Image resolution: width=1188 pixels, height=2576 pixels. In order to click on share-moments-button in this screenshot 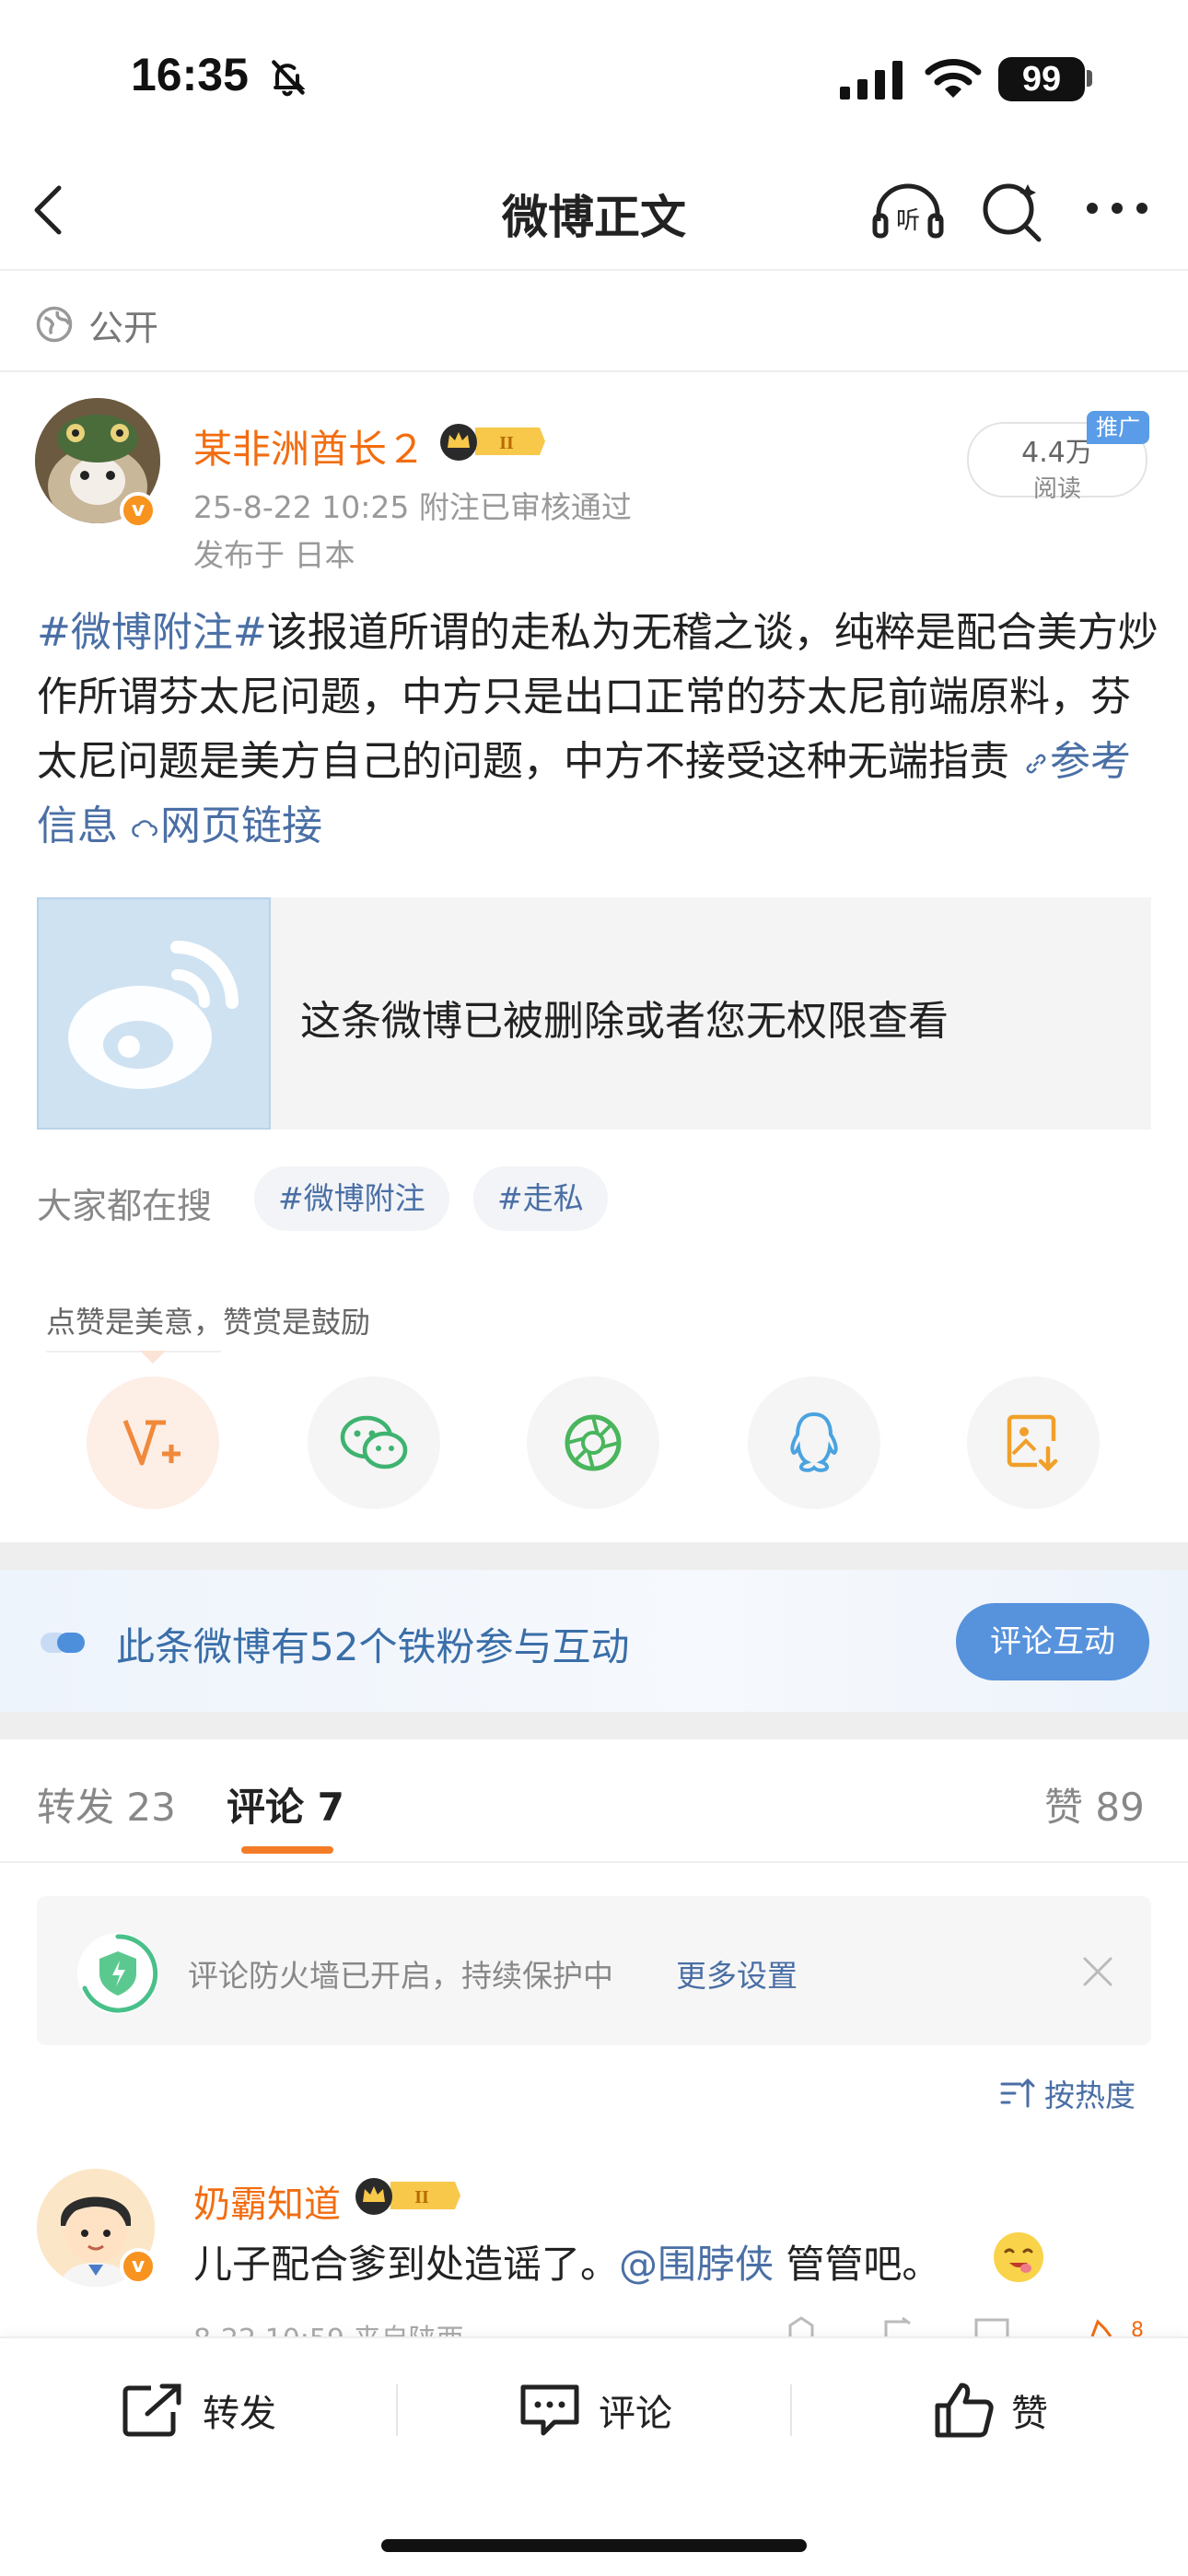, I will do `click(593, 1442)`.